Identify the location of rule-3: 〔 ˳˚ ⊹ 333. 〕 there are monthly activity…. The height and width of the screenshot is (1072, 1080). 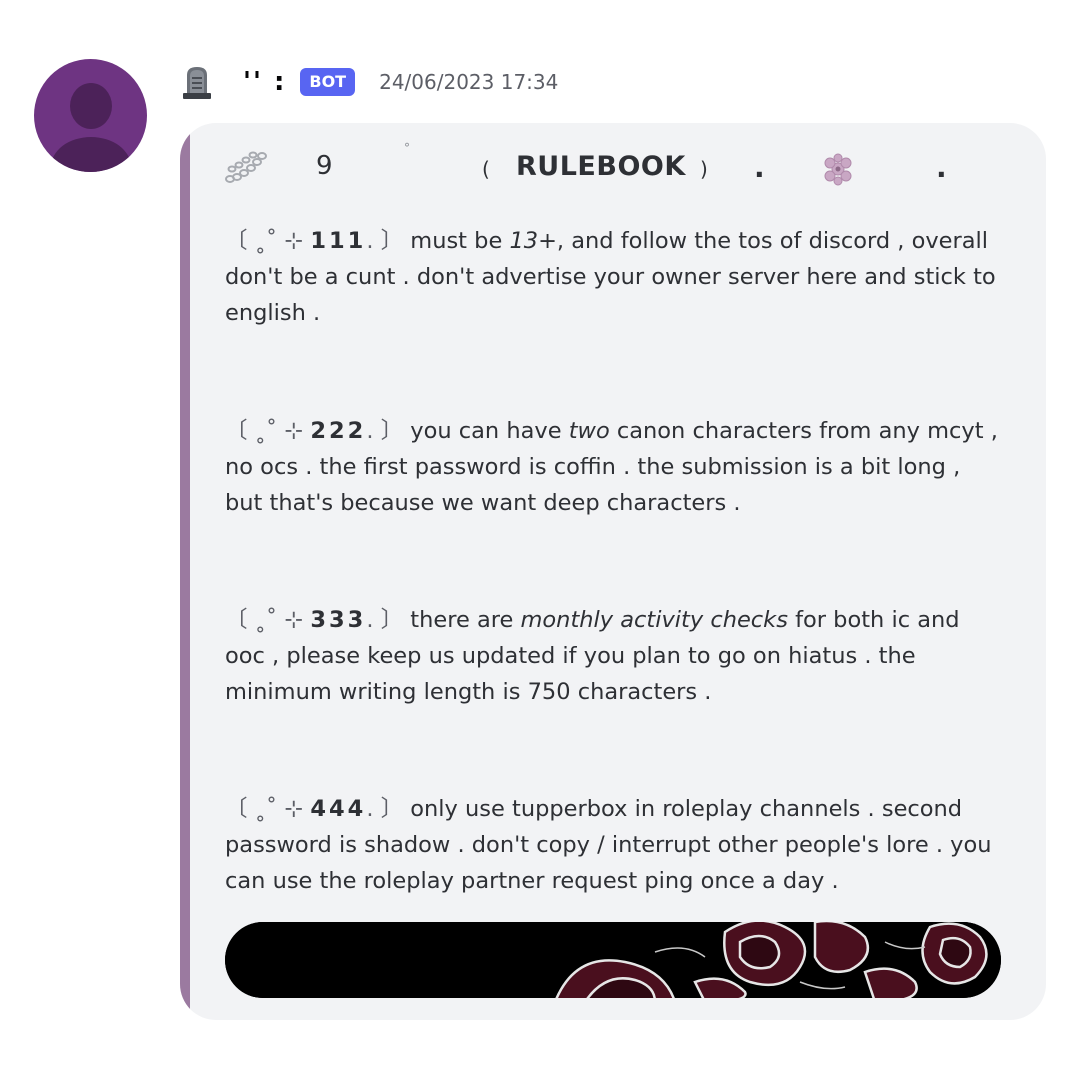
(612, 656).